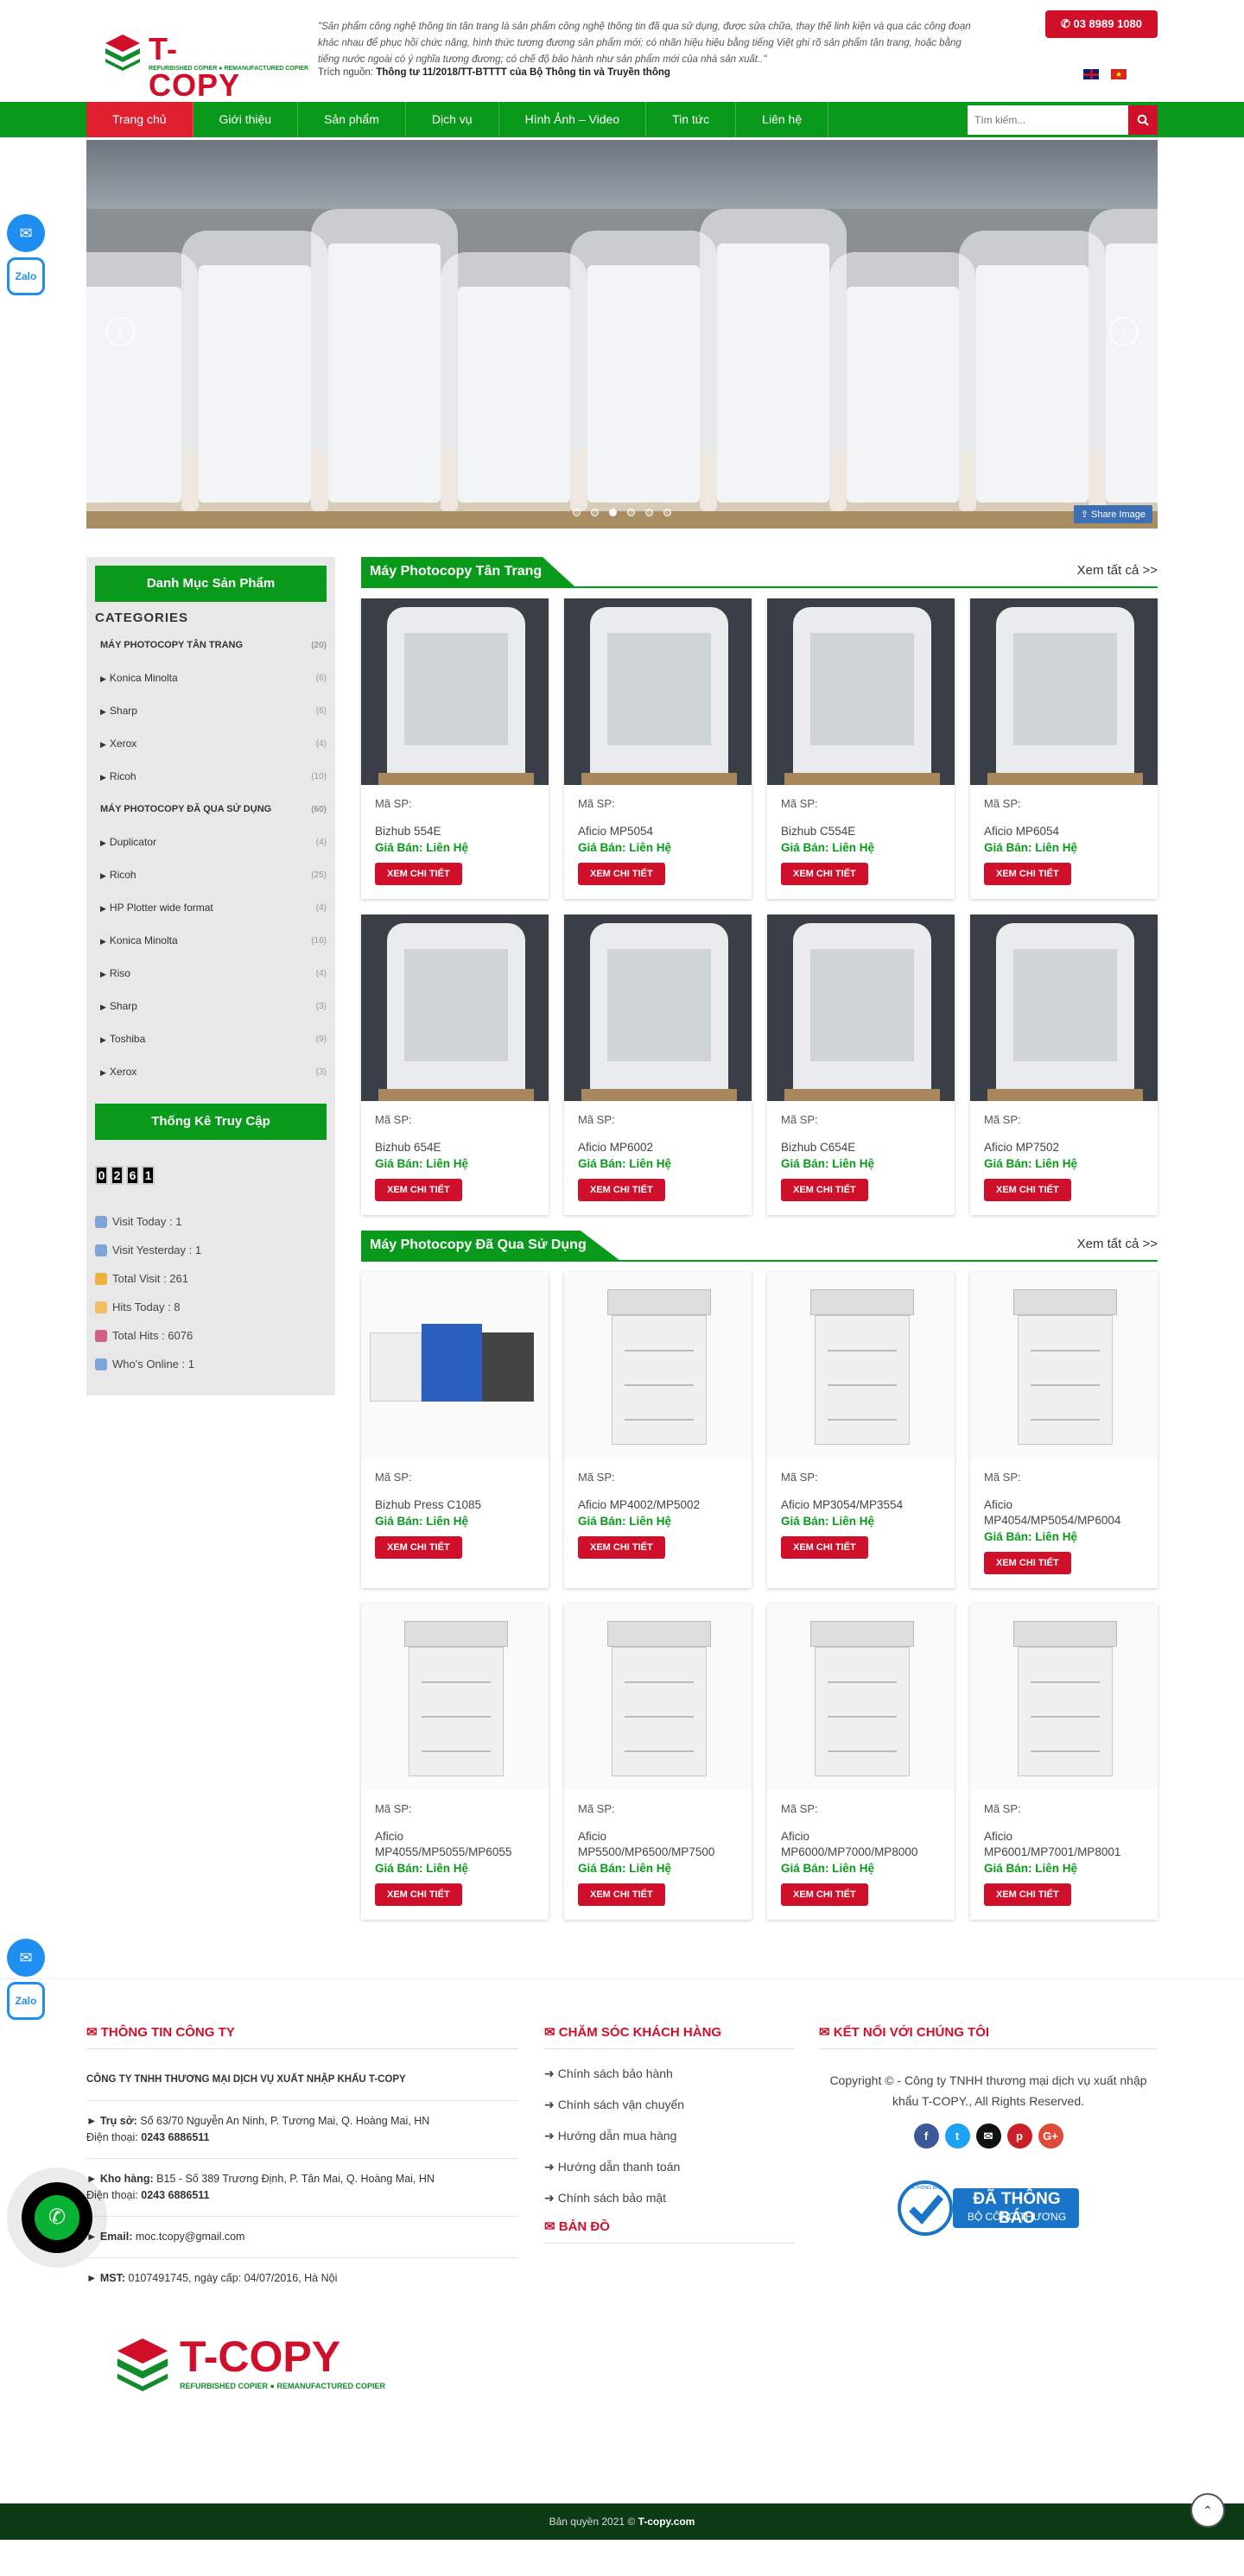 The height and width of the screenshot is (2576, 1244). Describe the element at coordinates (658, 1844) in the screenshot. I see `product-name: Aficio MP5500/MP6500/MP7500` at that location.